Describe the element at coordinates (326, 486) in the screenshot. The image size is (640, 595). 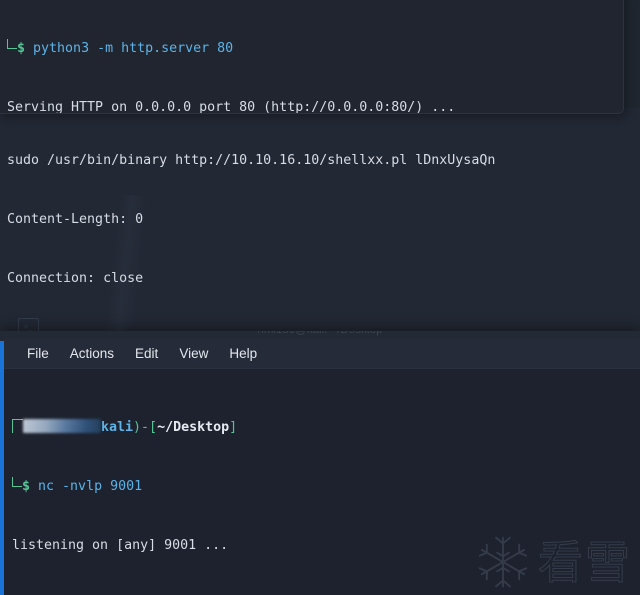
I see `shell-prompt-line-2: $ nc -nvlp 9001` at that location.